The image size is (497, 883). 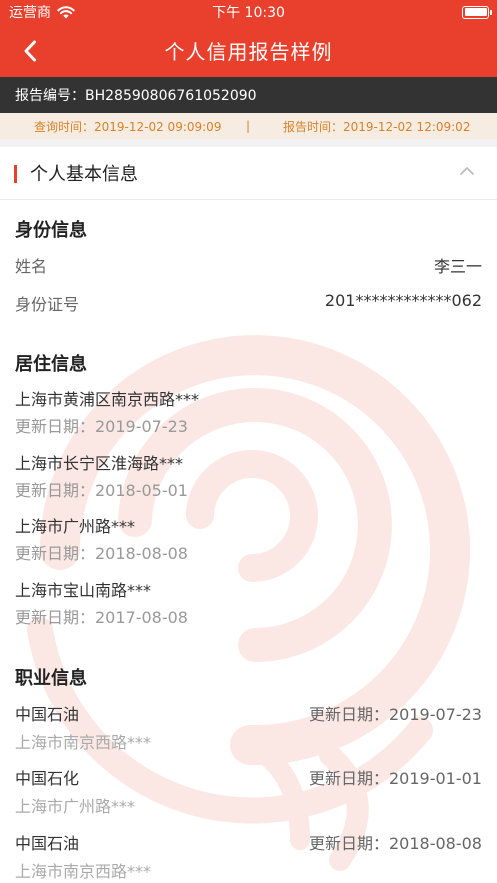 I want to click on id-number-label: 身份证号, so click(x=47, y=304).